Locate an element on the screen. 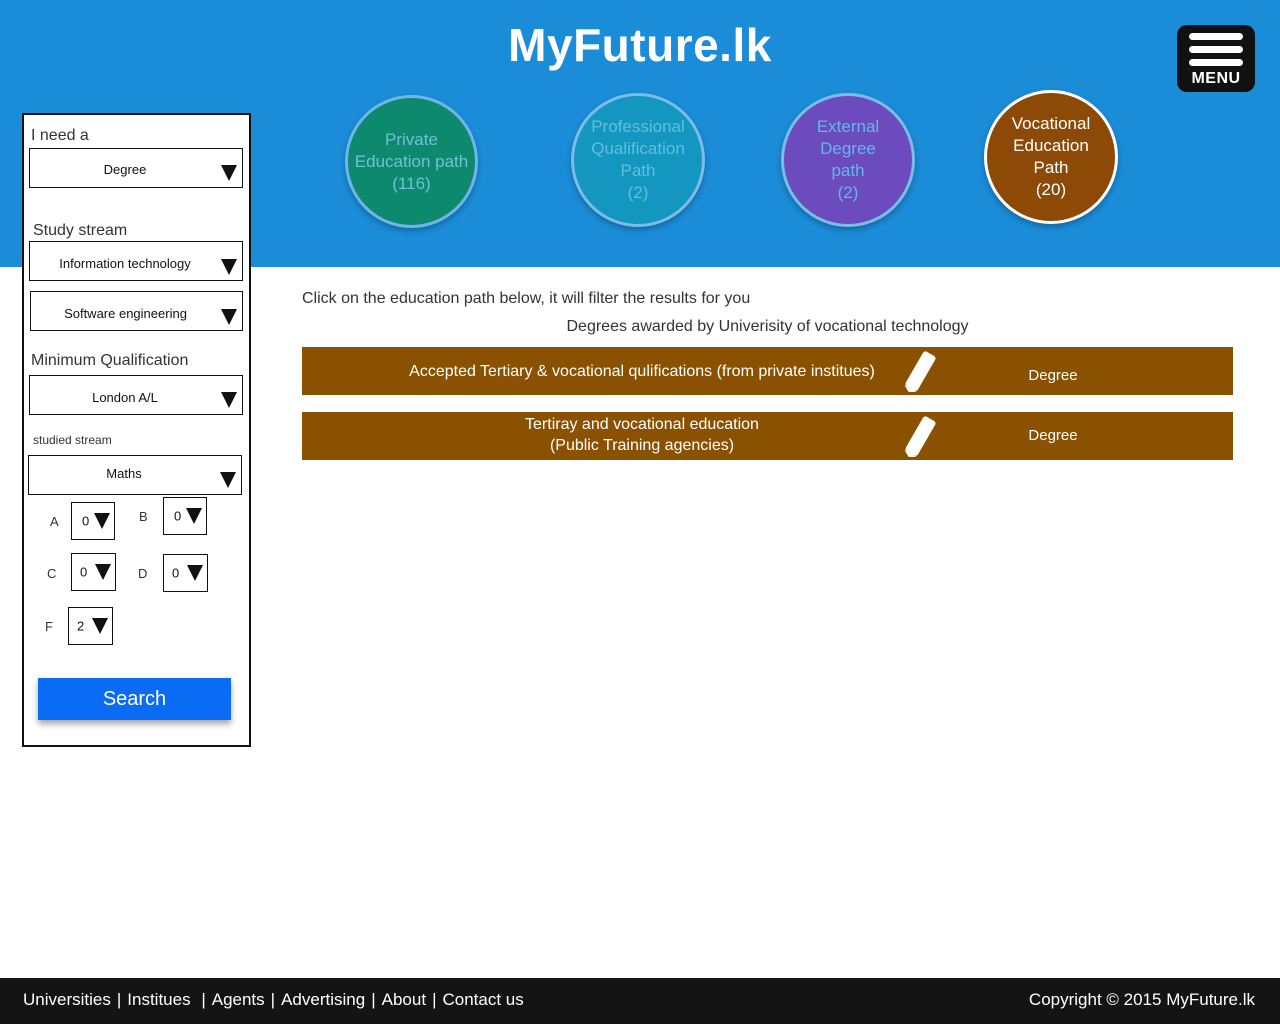  menu-icon is located at coordinates (1216, 36).